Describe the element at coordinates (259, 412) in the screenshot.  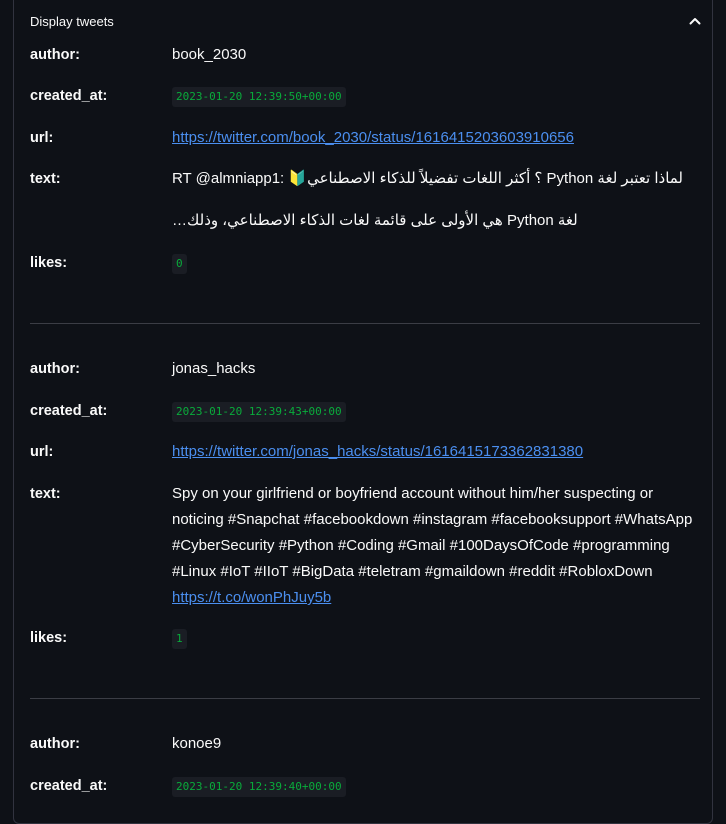
I see `created-at-value: 2023-01-20 12:39:43+00:00` at that location.